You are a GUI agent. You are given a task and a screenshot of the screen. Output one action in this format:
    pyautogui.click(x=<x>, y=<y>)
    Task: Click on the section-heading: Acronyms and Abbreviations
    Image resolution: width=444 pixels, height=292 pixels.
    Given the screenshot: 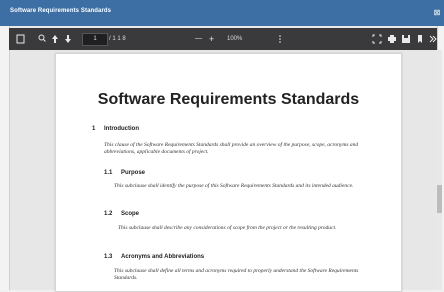 What is the action you would take?
    pyautogui.click(x=163, y=257)
    